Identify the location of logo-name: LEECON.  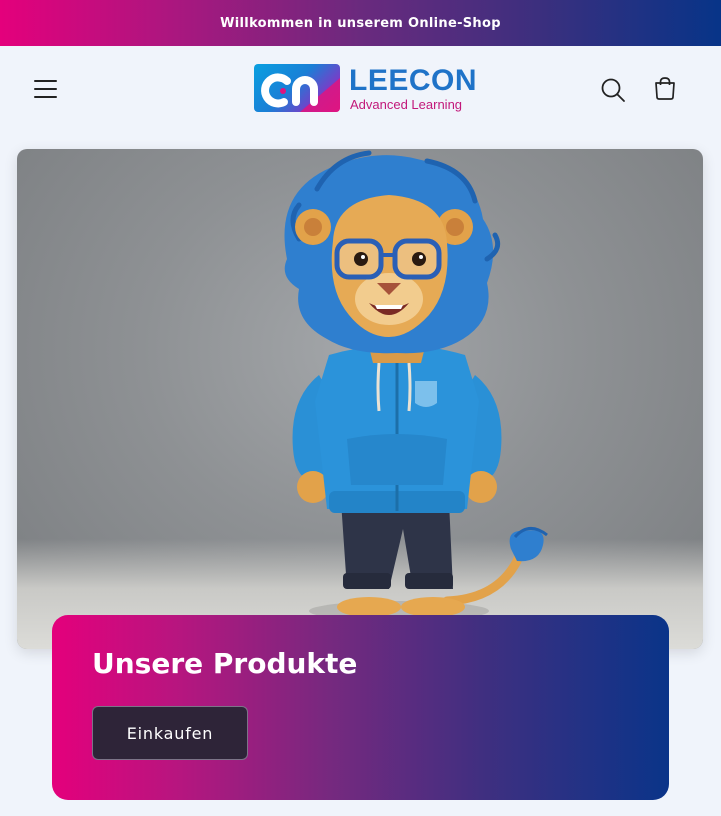
(413, 80).